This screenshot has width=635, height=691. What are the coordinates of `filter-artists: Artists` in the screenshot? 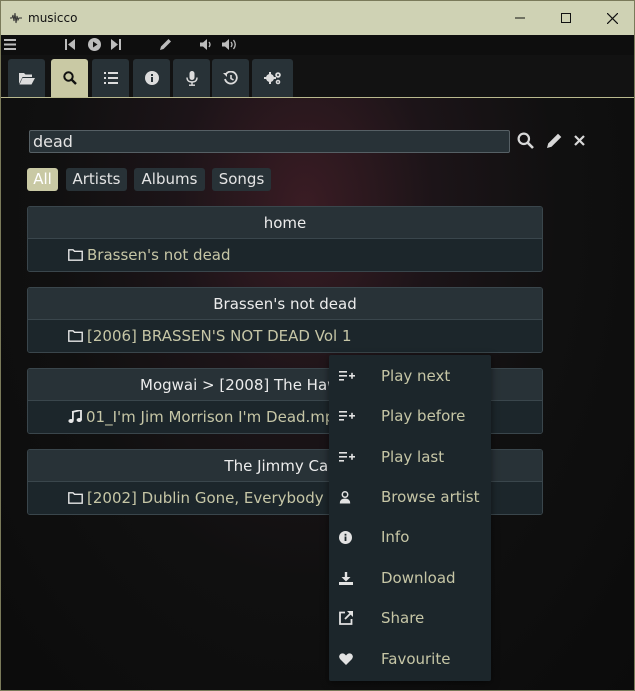 It's located at (96, 179).